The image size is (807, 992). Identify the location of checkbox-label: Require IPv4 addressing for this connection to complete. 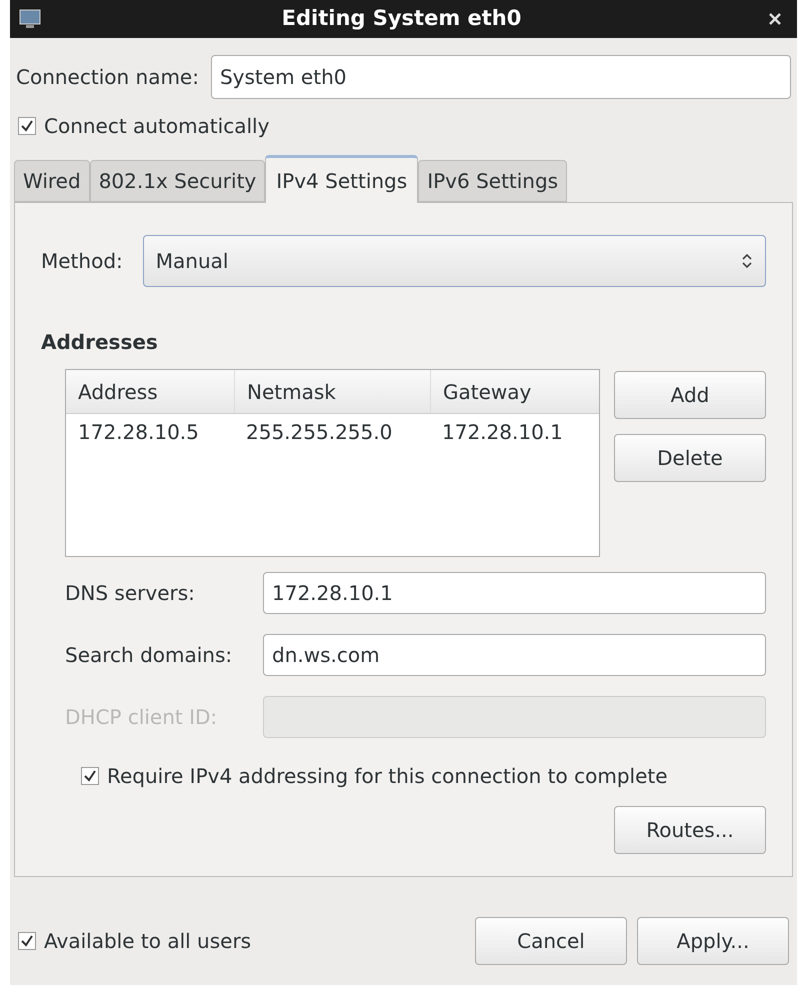
(387, 776).